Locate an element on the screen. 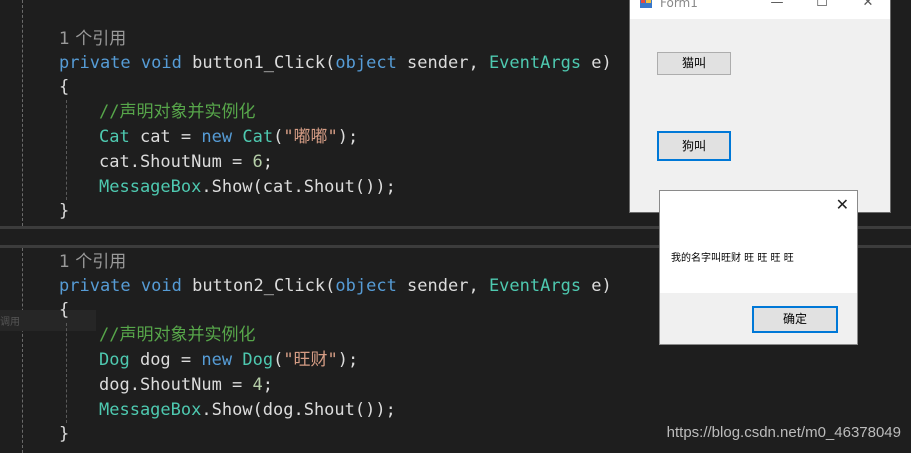 The width and height of the screenshot is (911, 453). maximize-button: ☐ is located at coordinates (822, 5).